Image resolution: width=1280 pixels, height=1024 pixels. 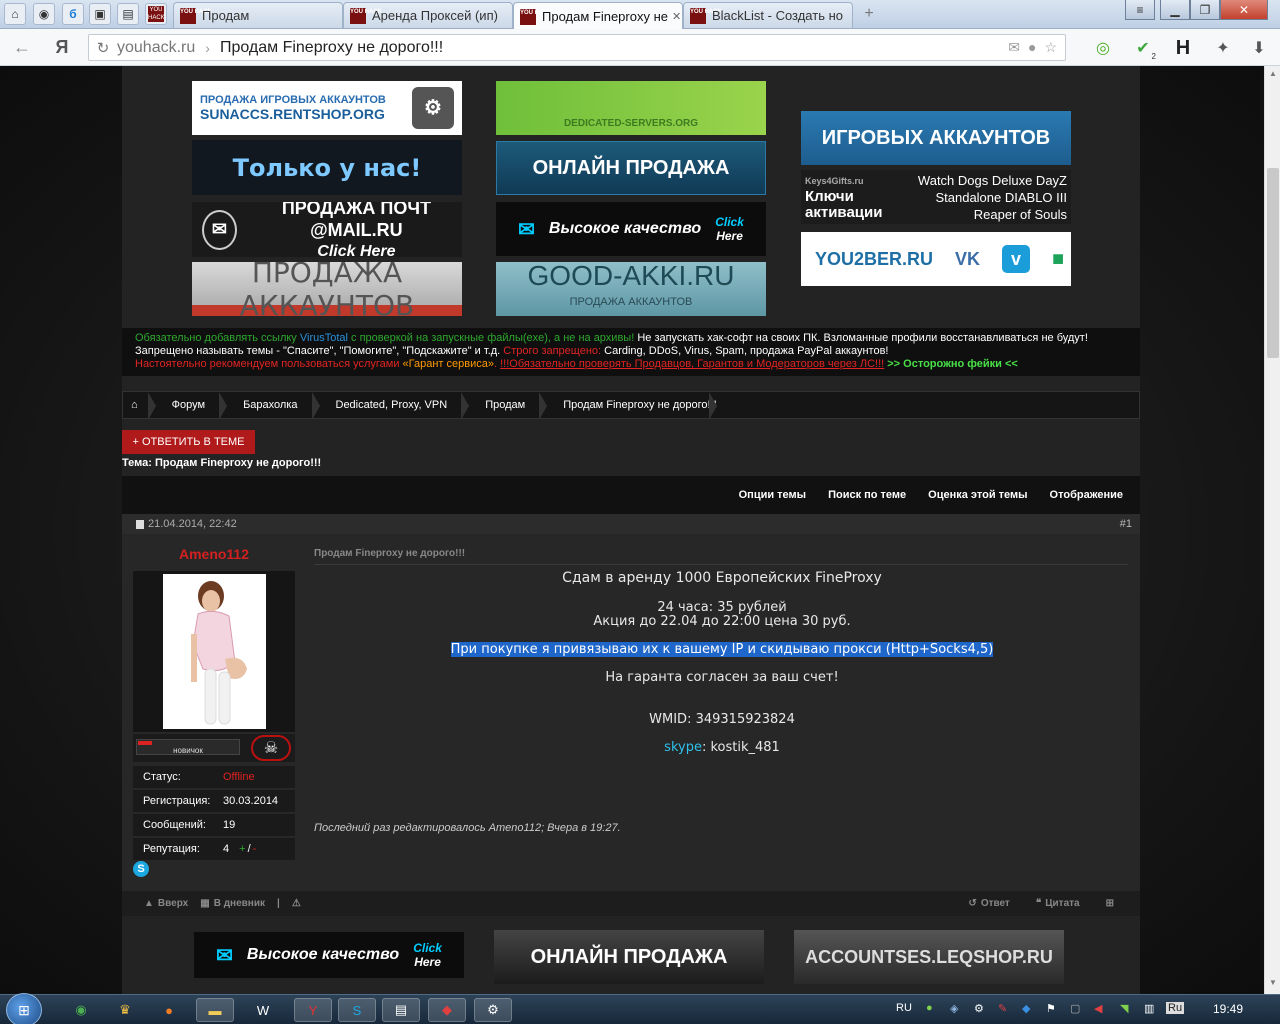 What do you see at coordinates (1140, 10) in the screenshot?
I see `menu-button: ≡` at bounding box center [1140, 10].